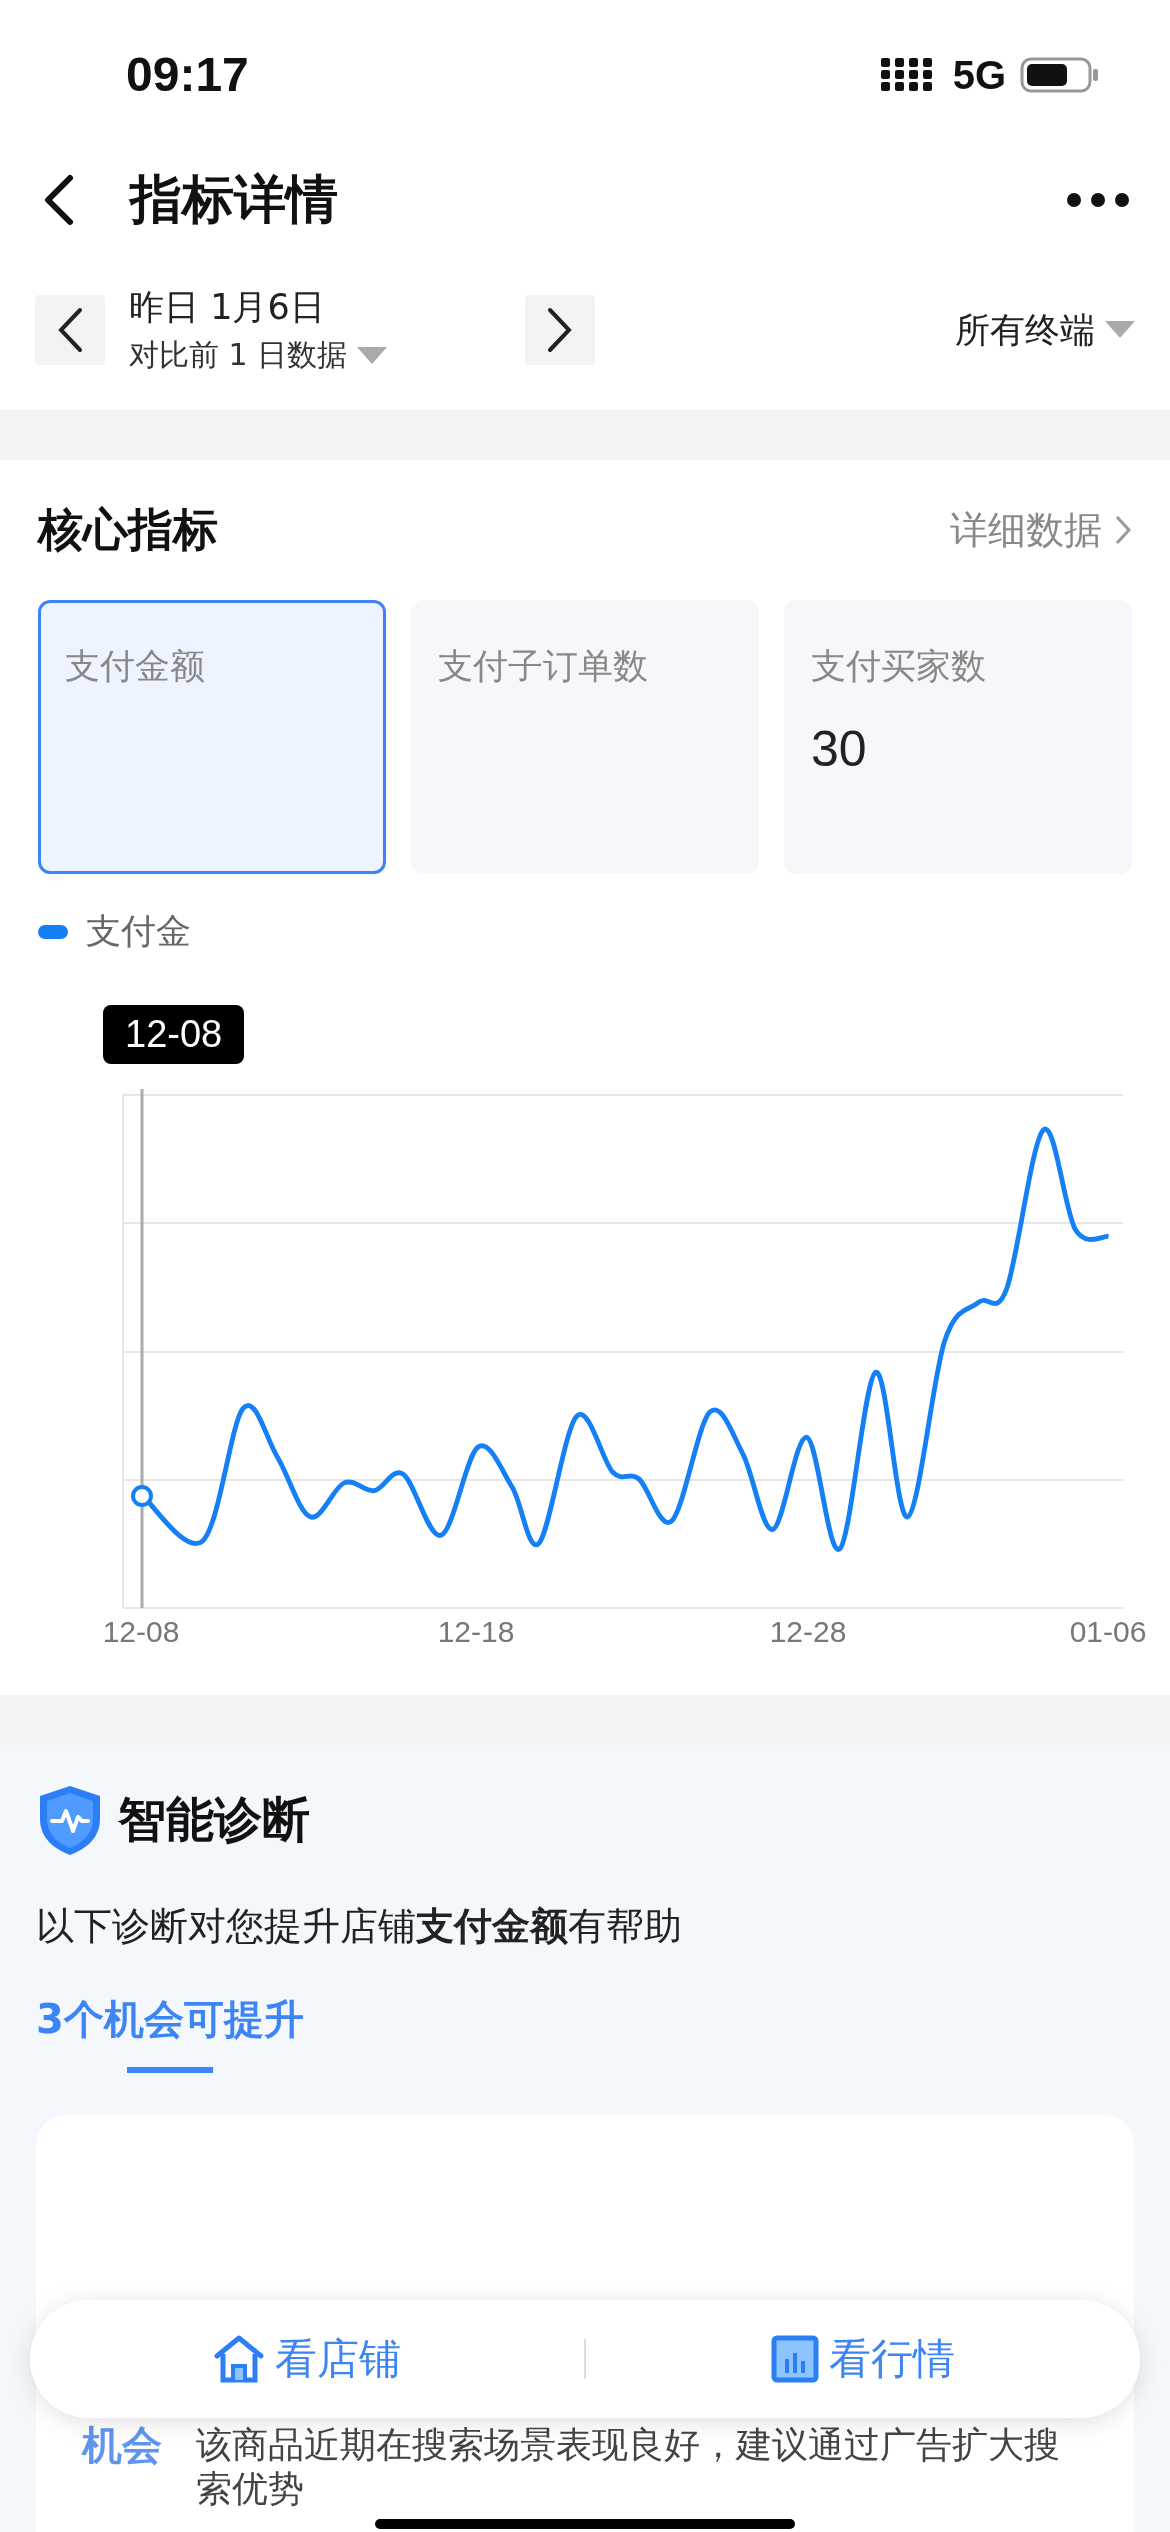  What do you see at coordinates (338, 2359) in the screenshot?
I see `view-store-button: 看店铺` at bounding box center [338, 2359].